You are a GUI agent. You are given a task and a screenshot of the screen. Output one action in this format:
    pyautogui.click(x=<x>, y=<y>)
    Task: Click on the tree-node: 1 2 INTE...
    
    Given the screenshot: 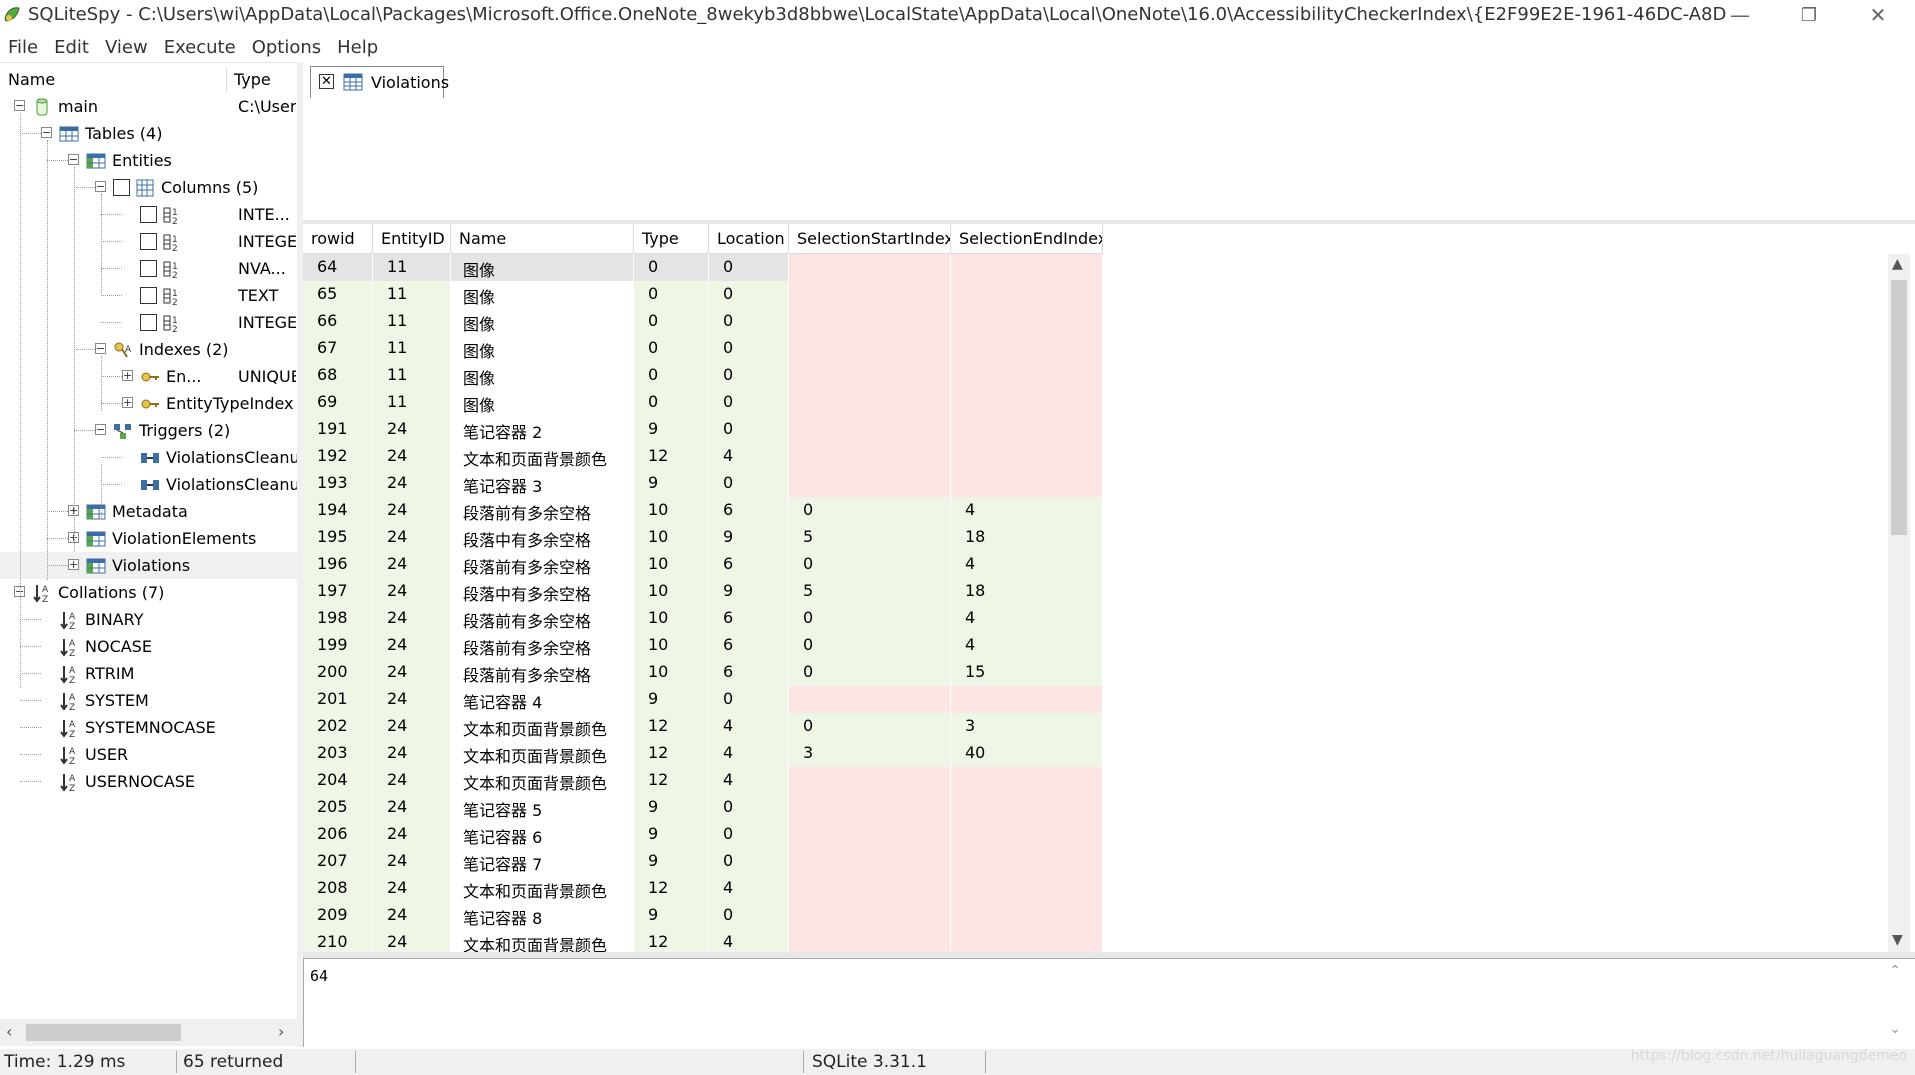 What is the action you would take?
    pyautogui.click(x=148, y=214)
    